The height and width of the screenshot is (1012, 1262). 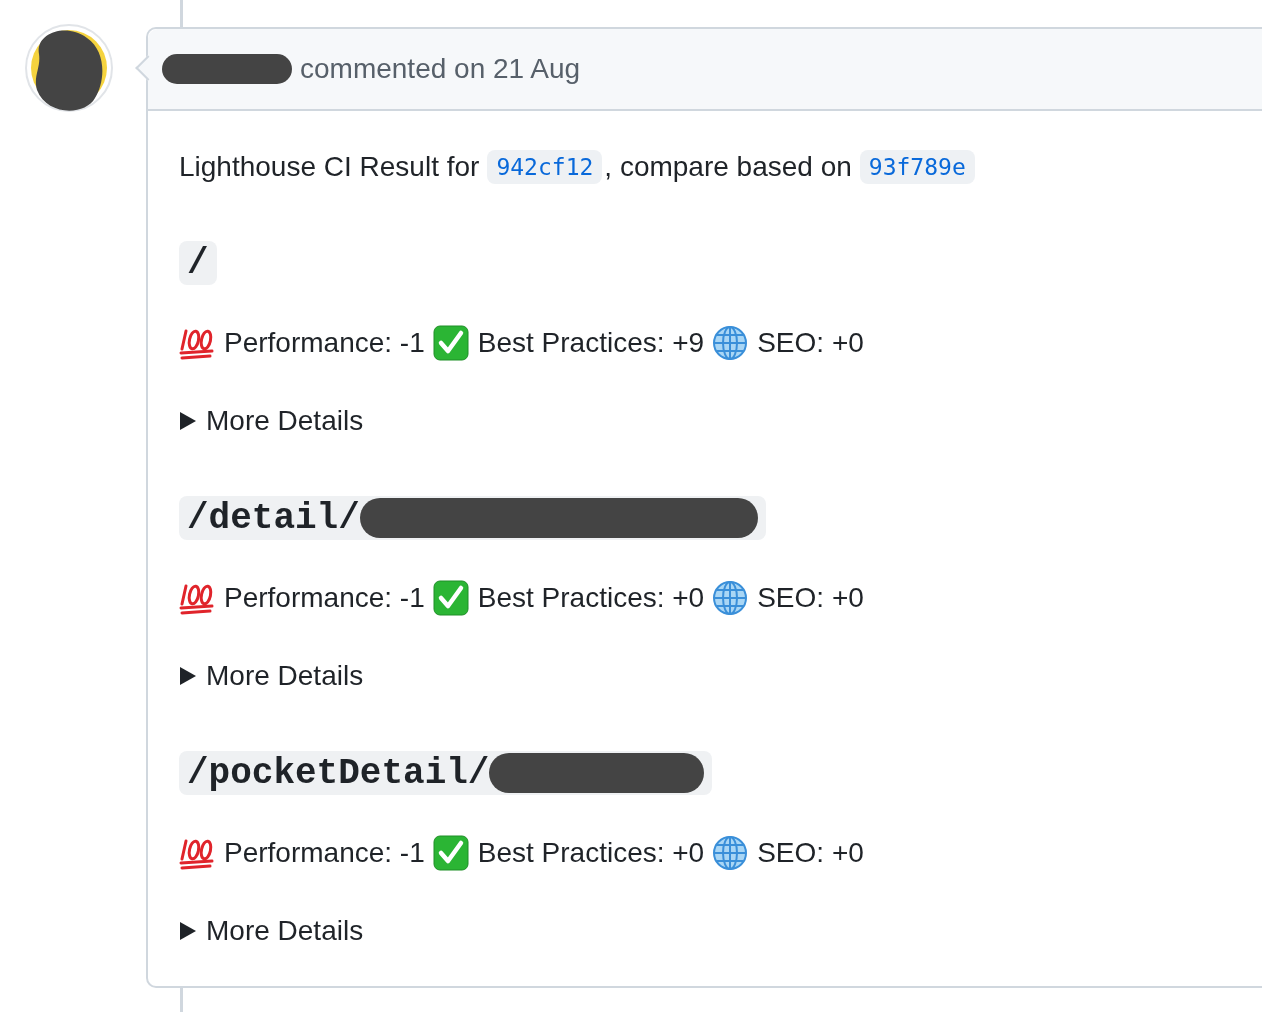 What do you see at coordinates (338, 773) in the screenshot?
I see `path-text: /pocketDetail/` at bounding box center [338, 773].